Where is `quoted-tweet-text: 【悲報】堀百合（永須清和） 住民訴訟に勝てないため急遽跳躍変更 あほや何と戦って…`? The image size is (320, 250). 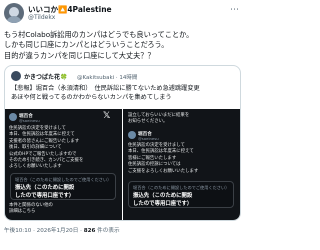 quoted-tweet-text: 【悲報】堀百合（永須清和） 住民訴訟に勝てないため急遽跳躍変更 あほや何と戦って… is located at coordinates (124, 93).